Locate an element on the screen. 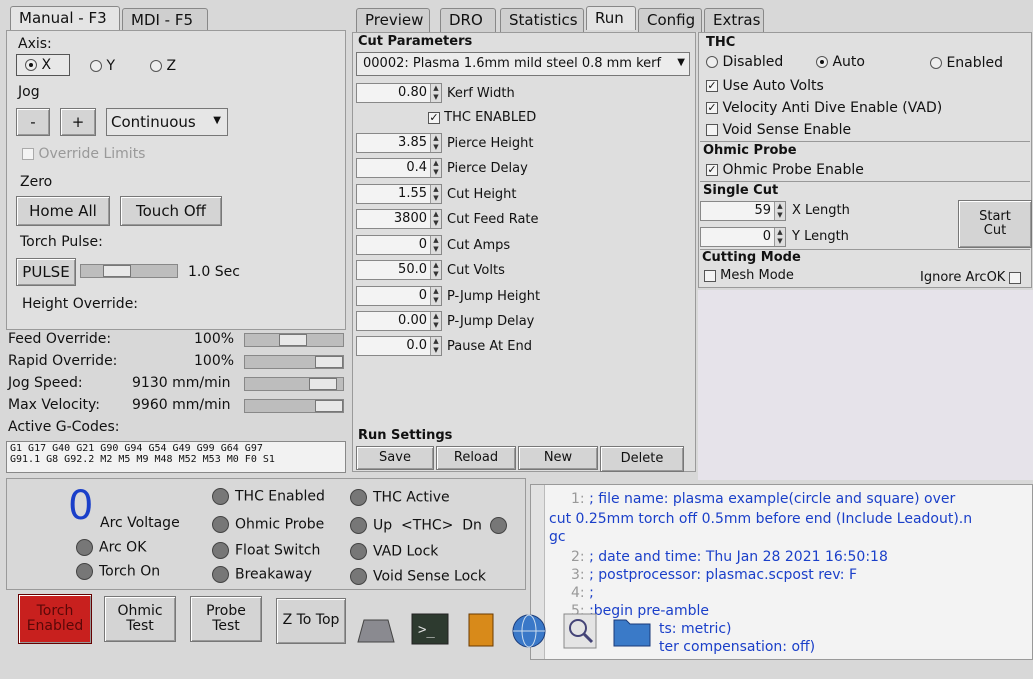  max-velocity-slider is located at coordinates (294, 406).